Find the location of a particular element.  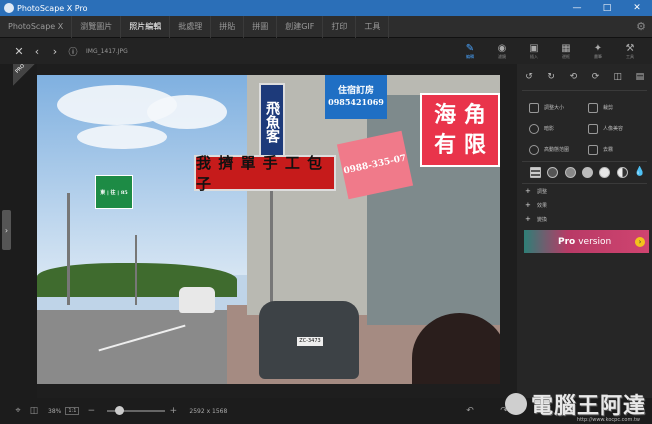

next-image-icon: › is located at coordinates (55, 51).